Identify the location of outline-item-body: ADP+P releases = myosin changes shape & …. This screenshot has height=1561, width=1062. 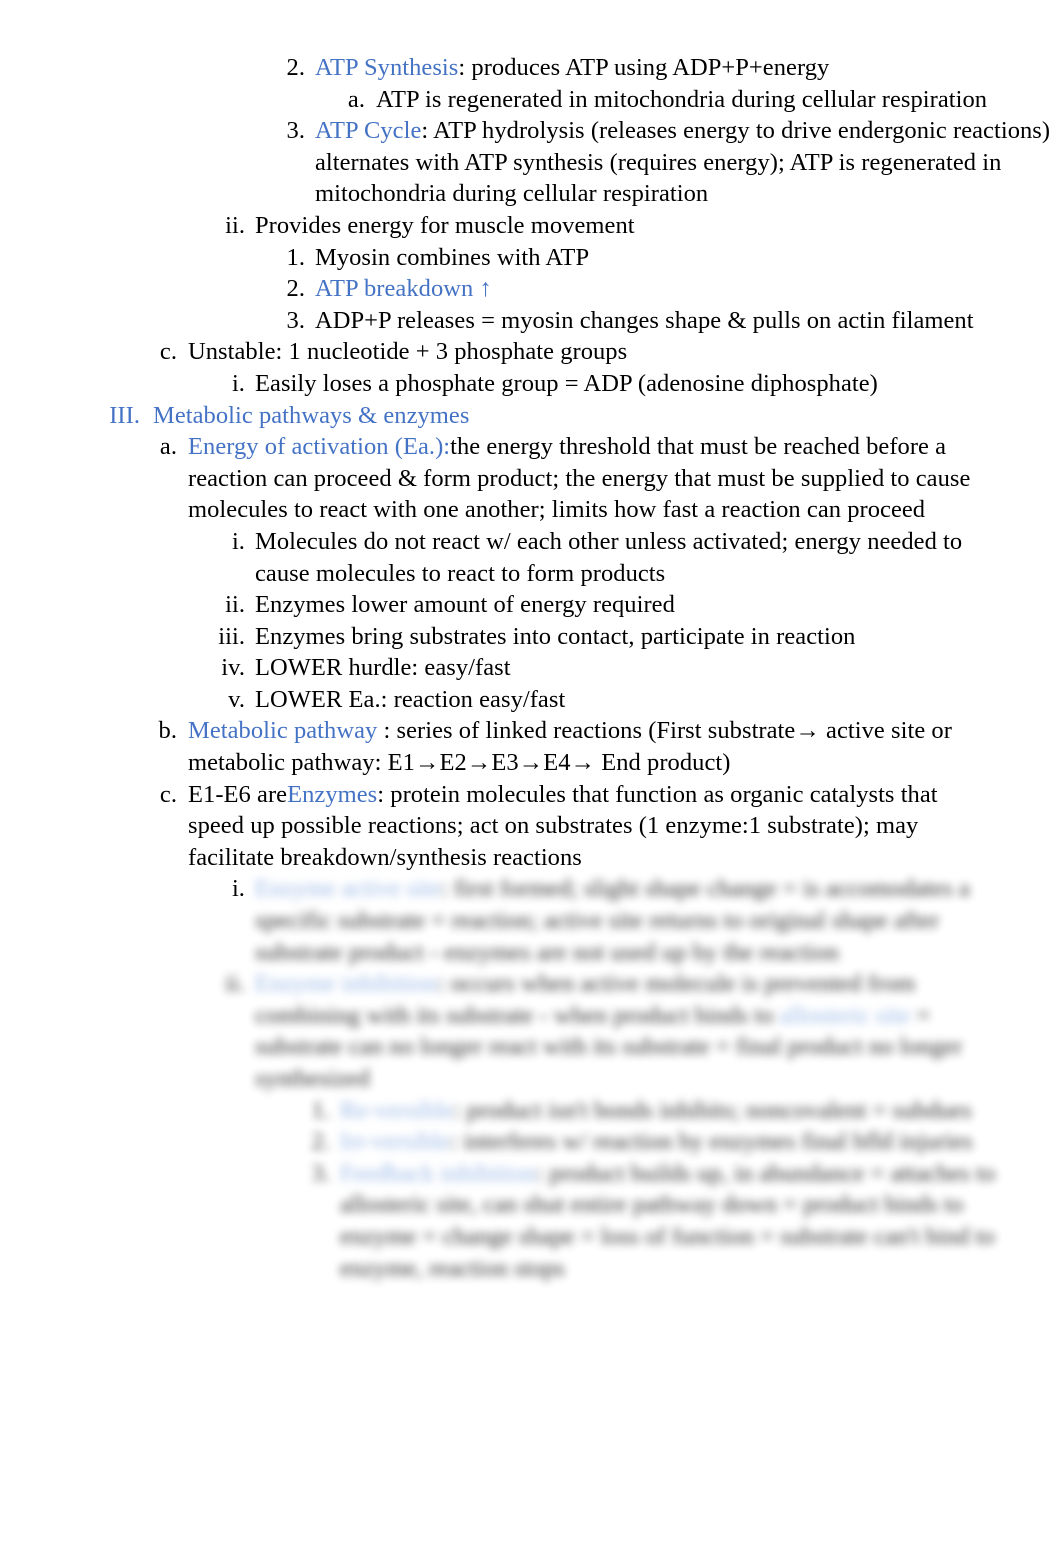
(644, 320).